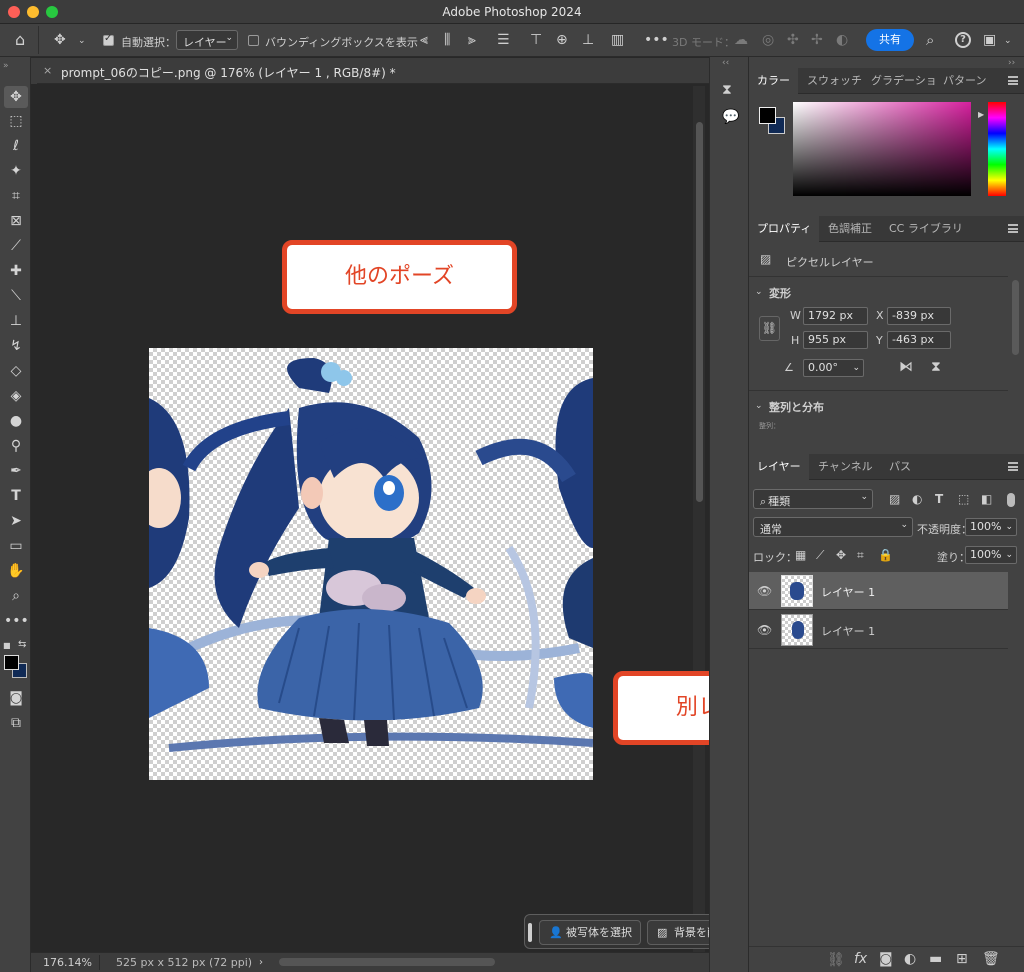  I want to click on tab-gradients: グラデーショ, so click(904, 81).